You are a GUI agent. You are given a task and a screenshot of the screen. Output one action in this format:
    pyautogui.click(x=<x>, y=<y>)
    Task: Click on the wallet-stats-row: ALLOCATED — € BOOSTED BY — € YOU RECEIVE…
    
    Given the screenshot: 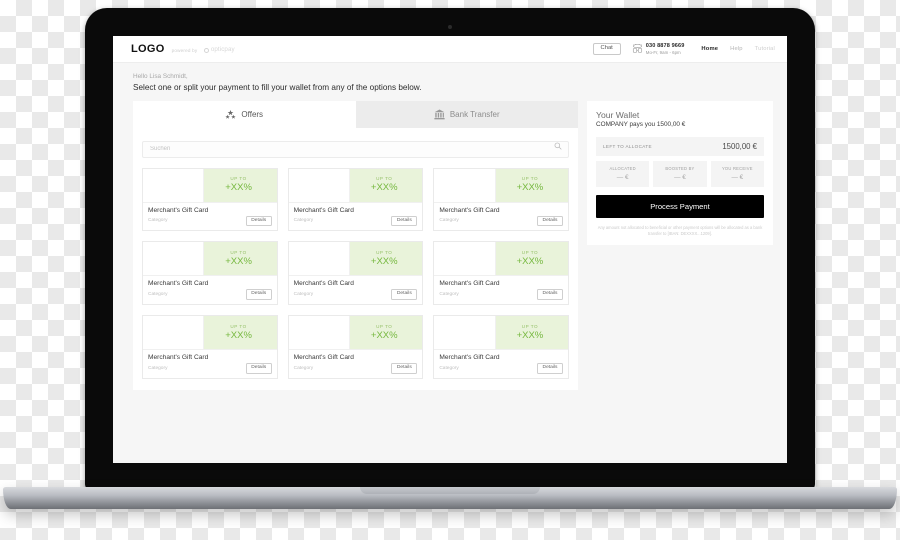 What is the action you would take?
    pyautogui.click(x=680, y=174)
    